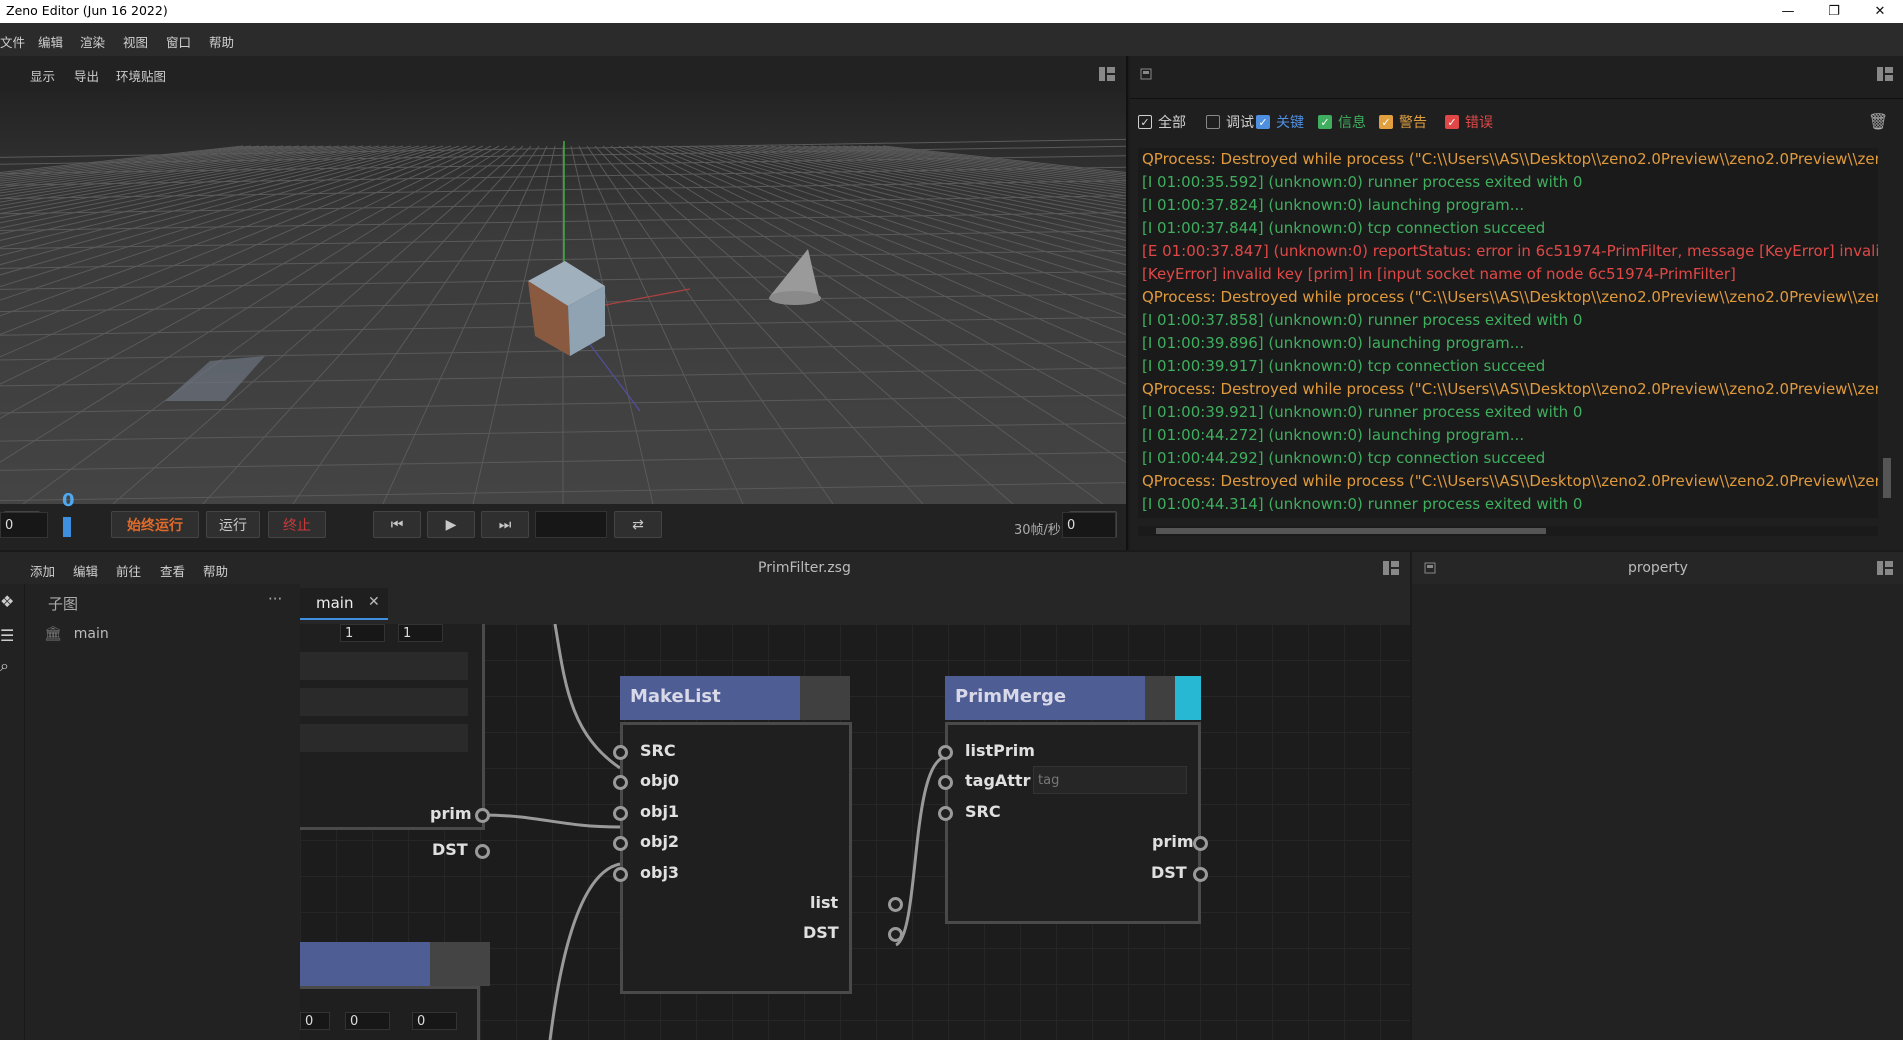 This screenshot has height=1040, width=1903. Describe the element at coordinates (571, 524) in the screenshot. I see `frame-input` at that location.